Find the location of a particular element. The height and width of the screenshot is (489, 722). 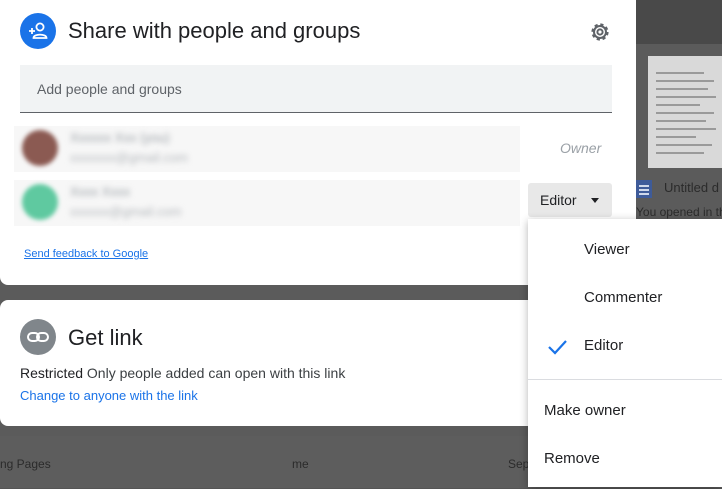

menu-item-label: Make owner is located at coordinates (585, 410).